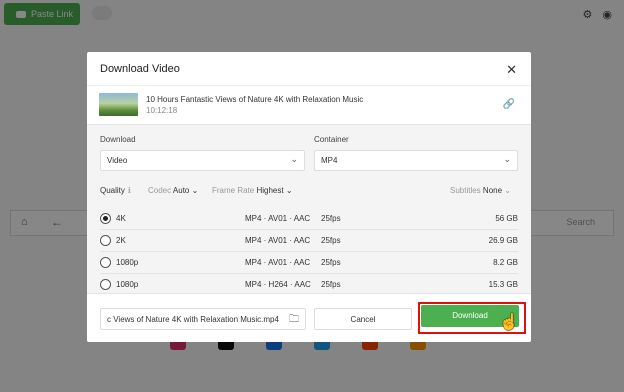  Describe the element at coordinates (480, 190) in the screenshot. I see `subtitles-filter: Subtitles None ⌄` at that location.